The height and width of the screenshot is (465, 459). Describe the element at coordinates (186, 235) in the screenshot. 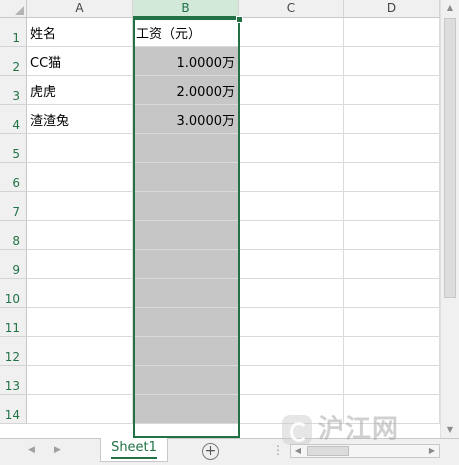

I see `cell-b8` at that location.